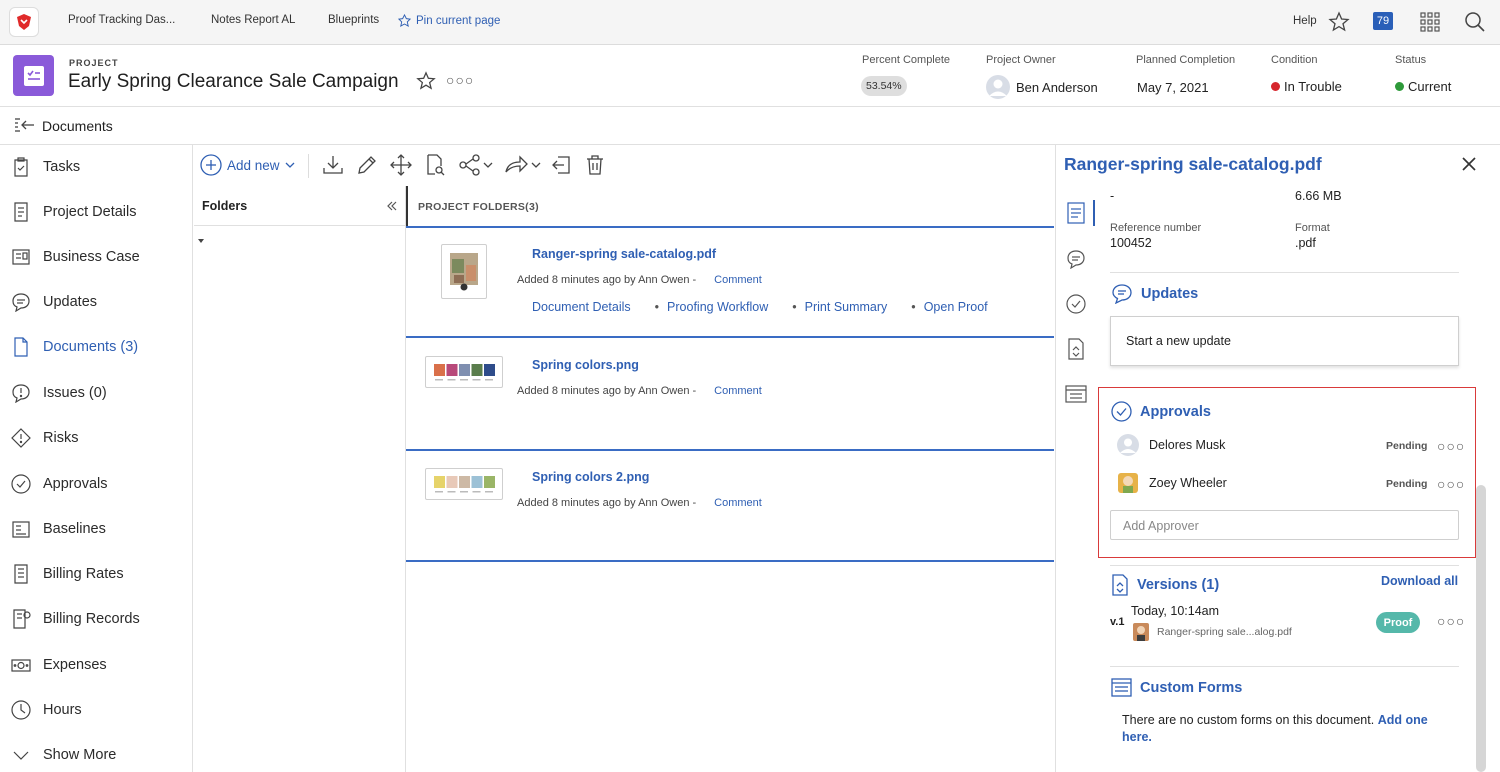  I want to click on sidebar-item-label: Project Details, so click(90, 212).